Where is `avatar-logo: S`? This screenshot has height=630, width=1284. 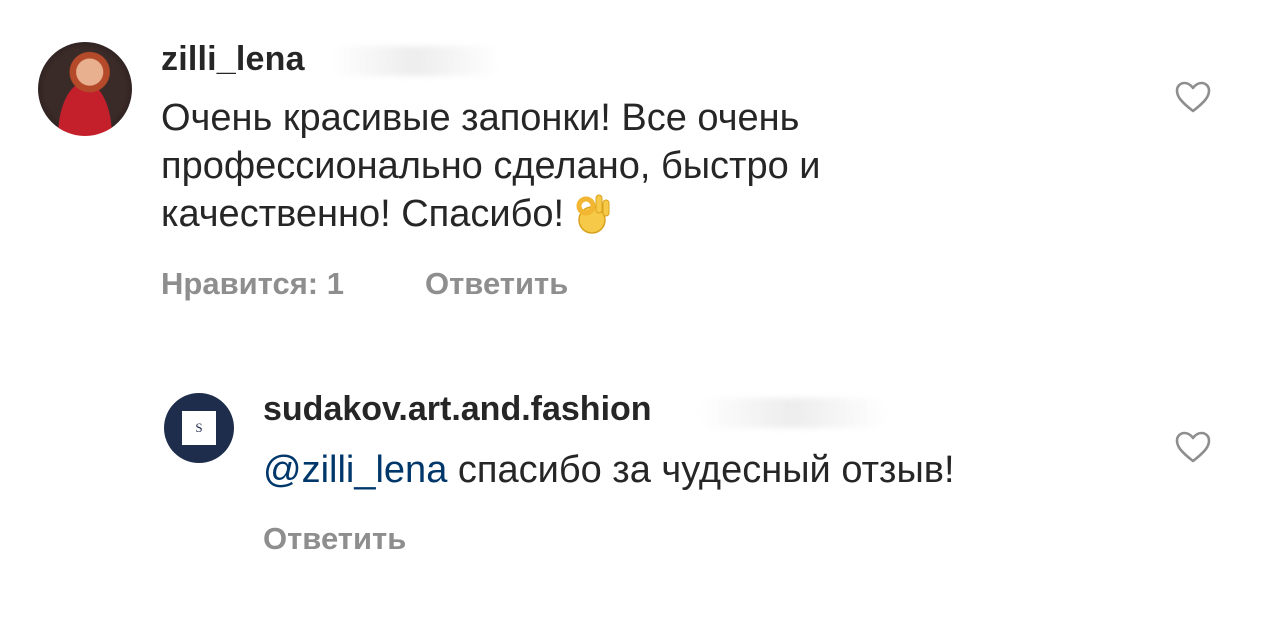 avatar-logo: S is located at coordinates (199, 428).